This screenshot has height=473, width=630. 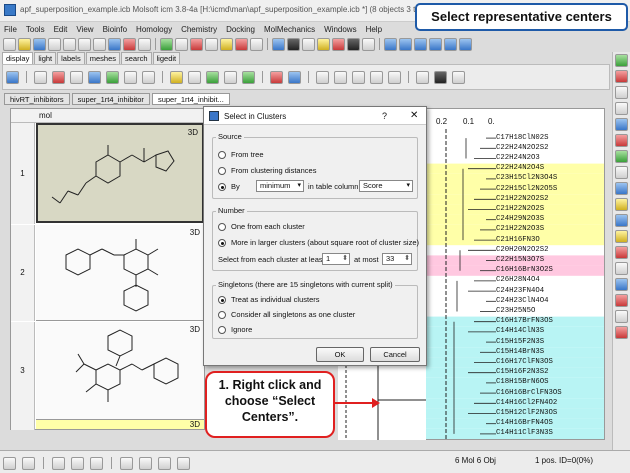 I want to click on sheet-icon, so click(x=621, y=316).